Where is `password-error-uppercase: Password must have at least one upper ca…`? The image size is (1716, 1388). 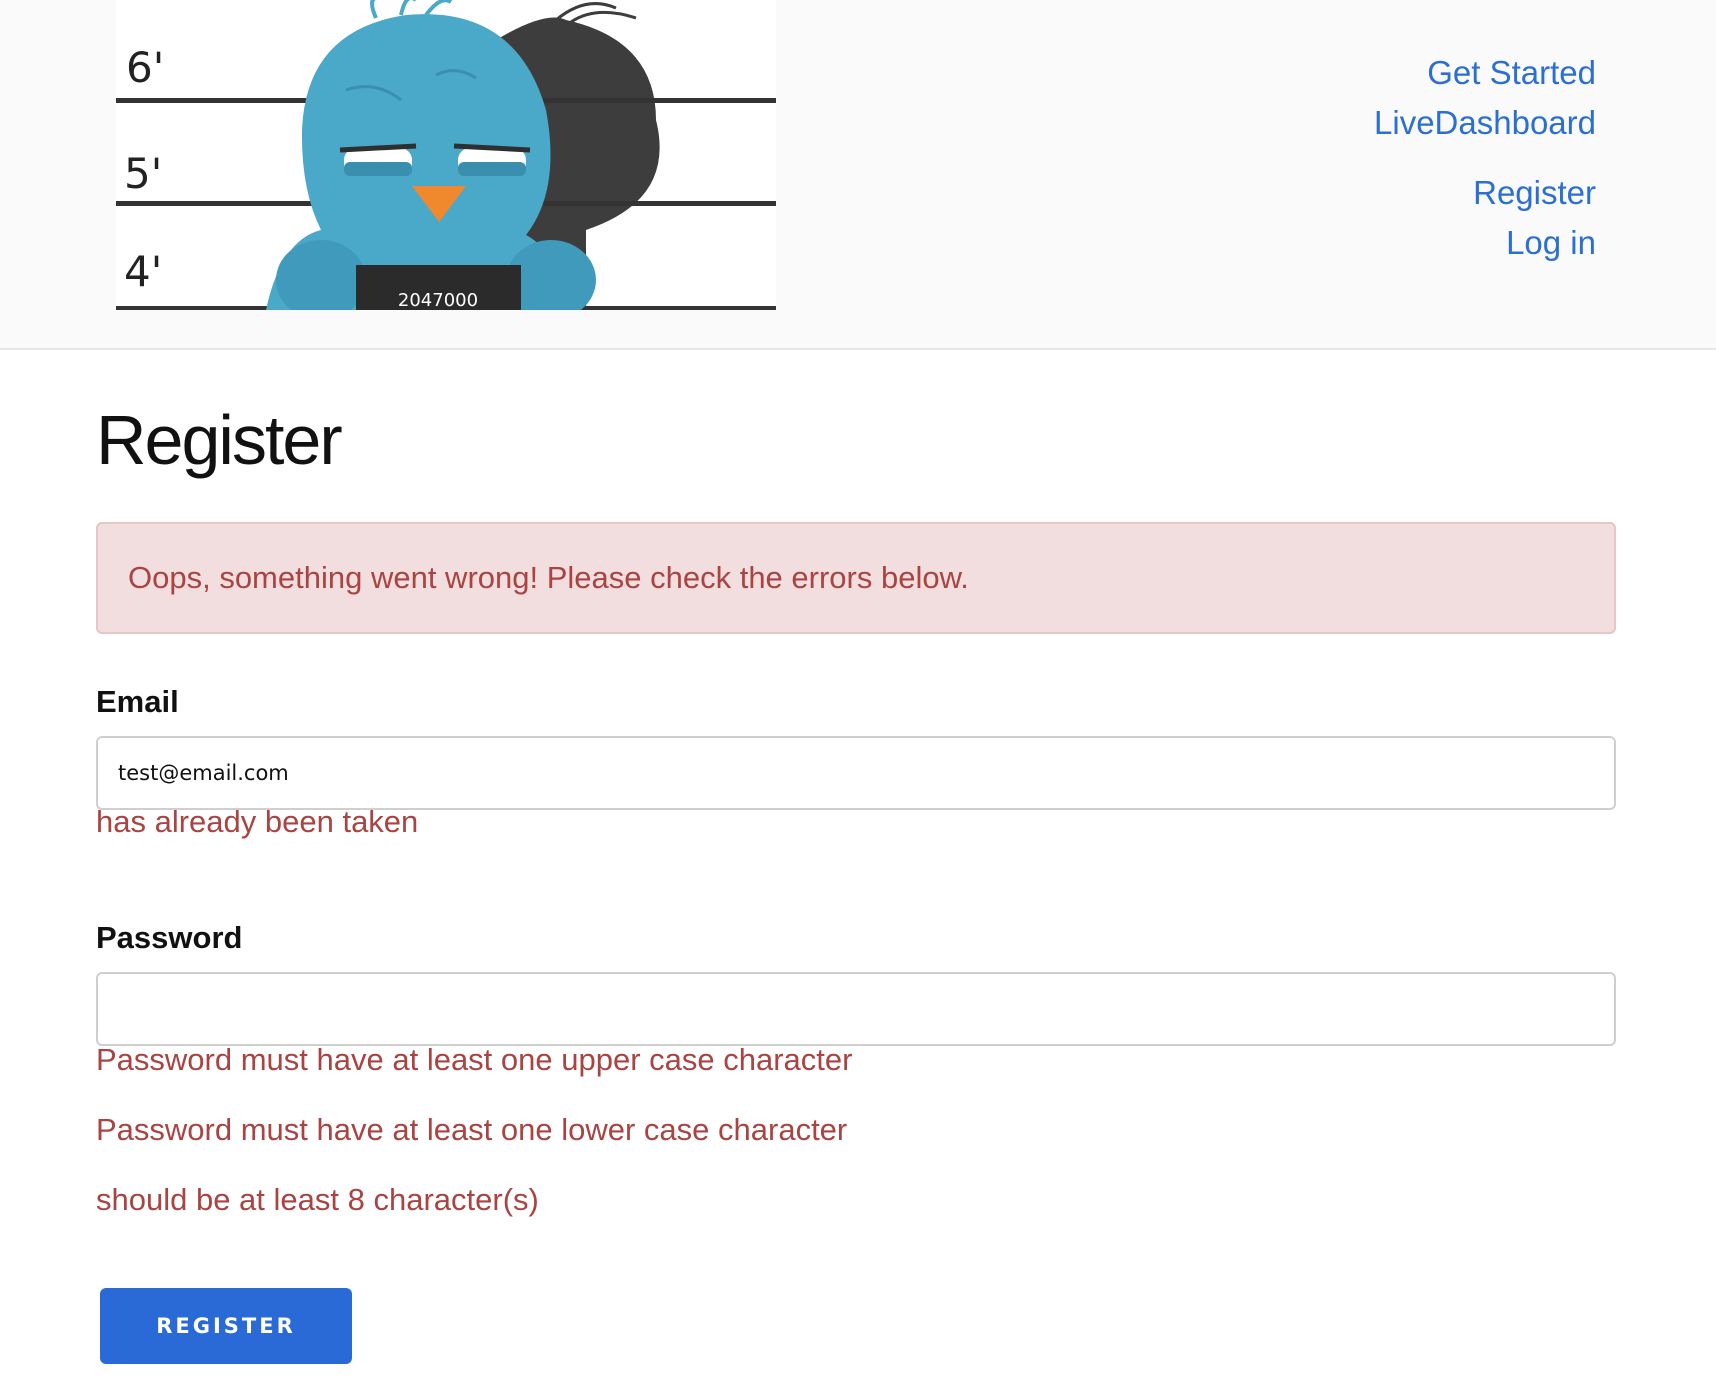
password-error-uppercase: Password must have at least one upper ca… is located at coordinates (474, 1059).